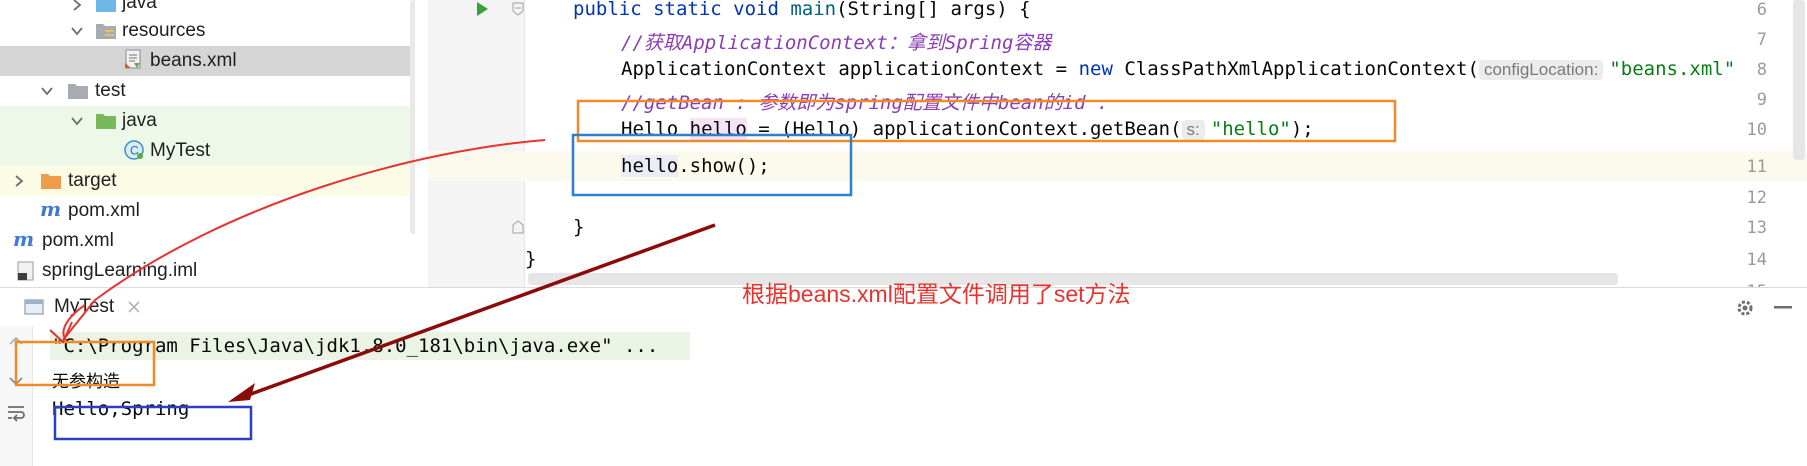 This screenshot has width=1807, height=466. Describe the element at coordinates (207, 211) in the screenshot. I see `tree-item-pom-xml-module: m pom.xml` at that location.